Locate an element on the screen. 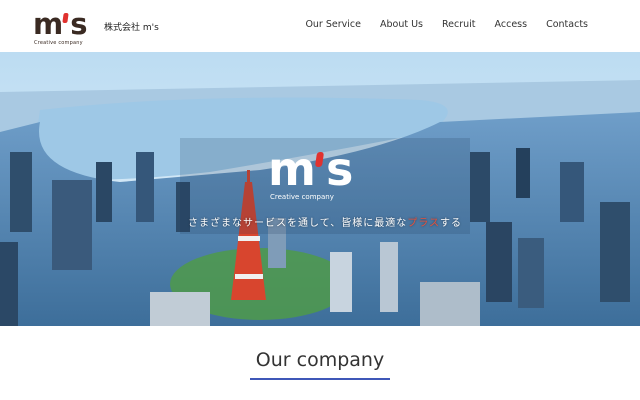  nav-recruit: Recruit is located at coordinates (459, 24).